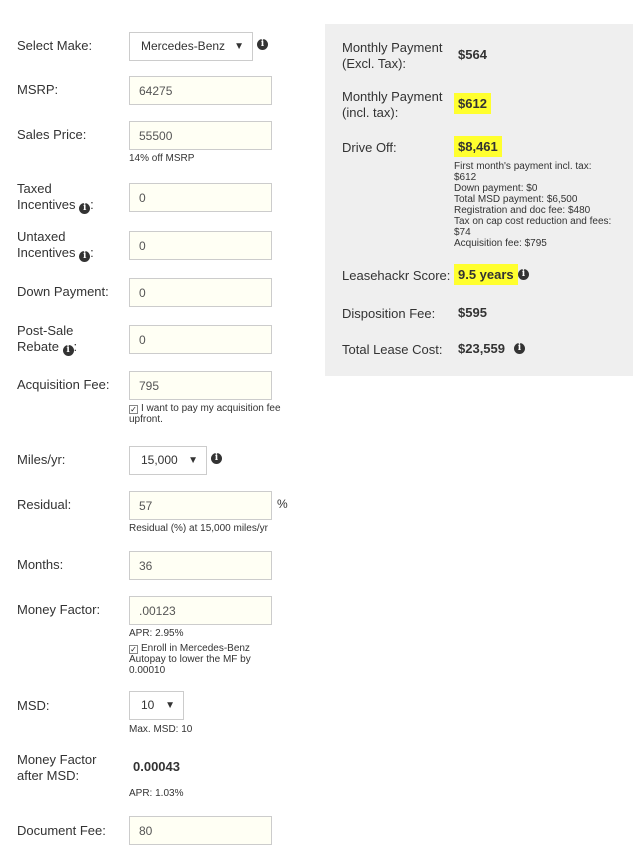 The height and width of the screenshot is (852, 643). What do you see at coordinates (481, 348) in the screenshot?
I see `total-cost-value: $23,559` at bounding box center [481, 348].